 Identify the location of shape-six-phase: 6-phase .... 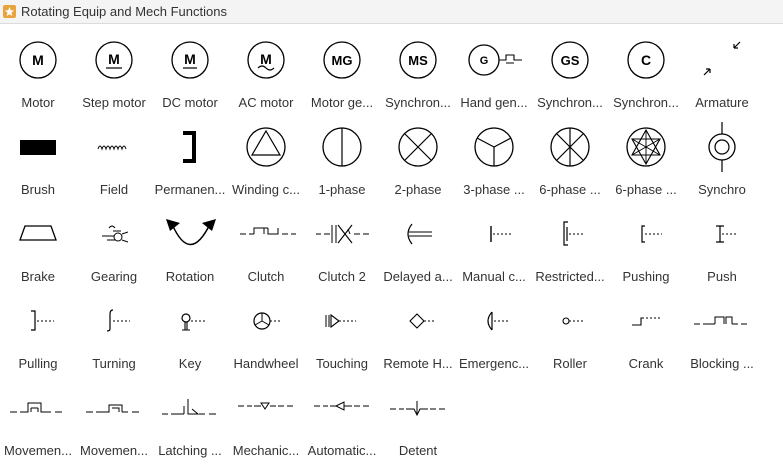
(570, 163).